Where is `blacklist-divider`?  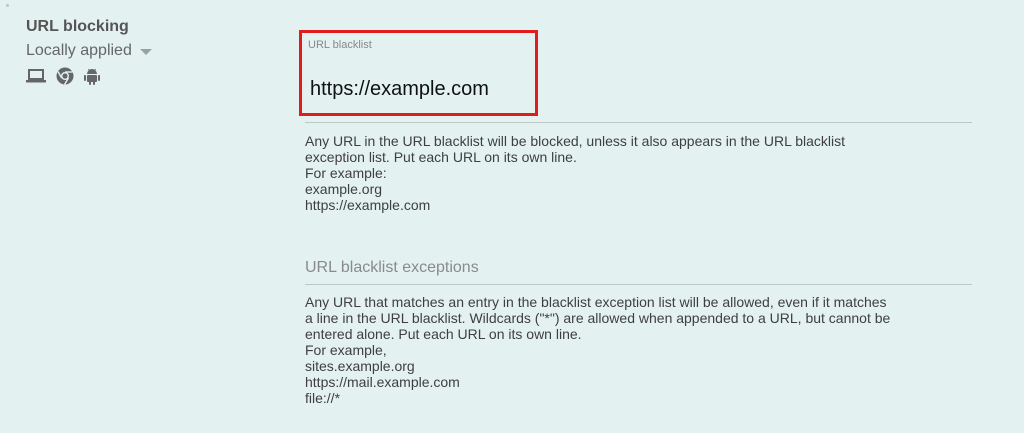 blacklist-divider is located at coordinates (638, 122).